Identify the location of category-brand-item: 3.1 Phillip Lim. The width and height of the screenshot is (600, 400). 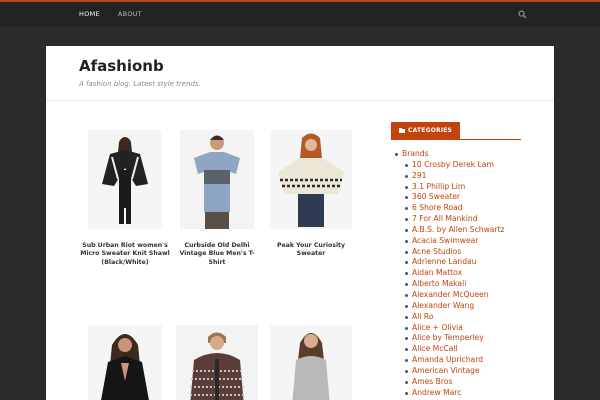
(450, 187).